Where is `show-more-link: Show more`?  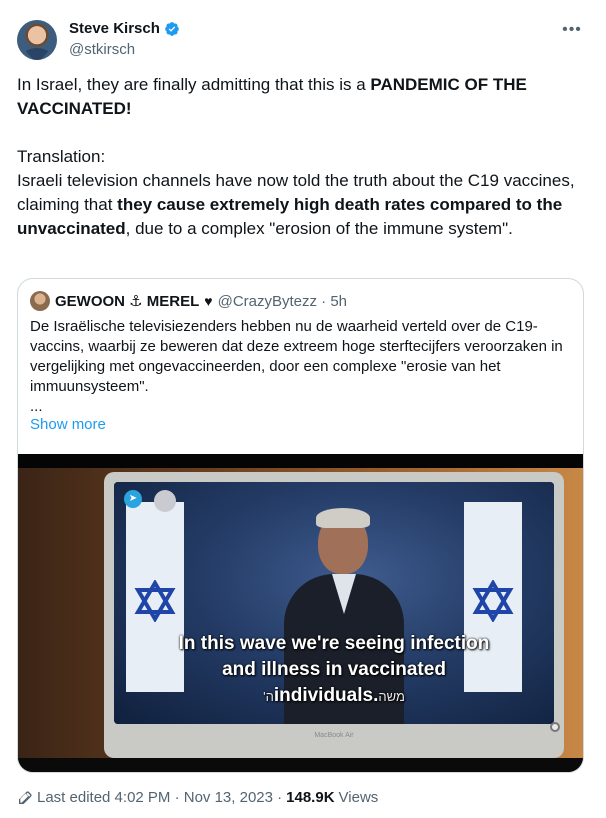
show-more-link: Show more is located at coordinates (68, 424).